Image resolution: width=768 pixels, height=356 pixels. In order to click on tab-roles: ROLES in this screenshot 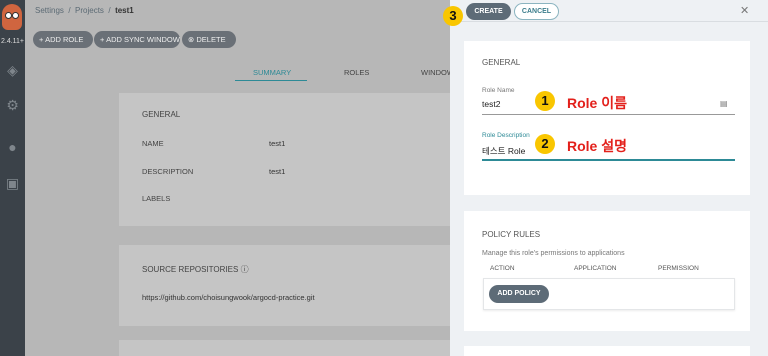, I will do `click(356, 72)`.